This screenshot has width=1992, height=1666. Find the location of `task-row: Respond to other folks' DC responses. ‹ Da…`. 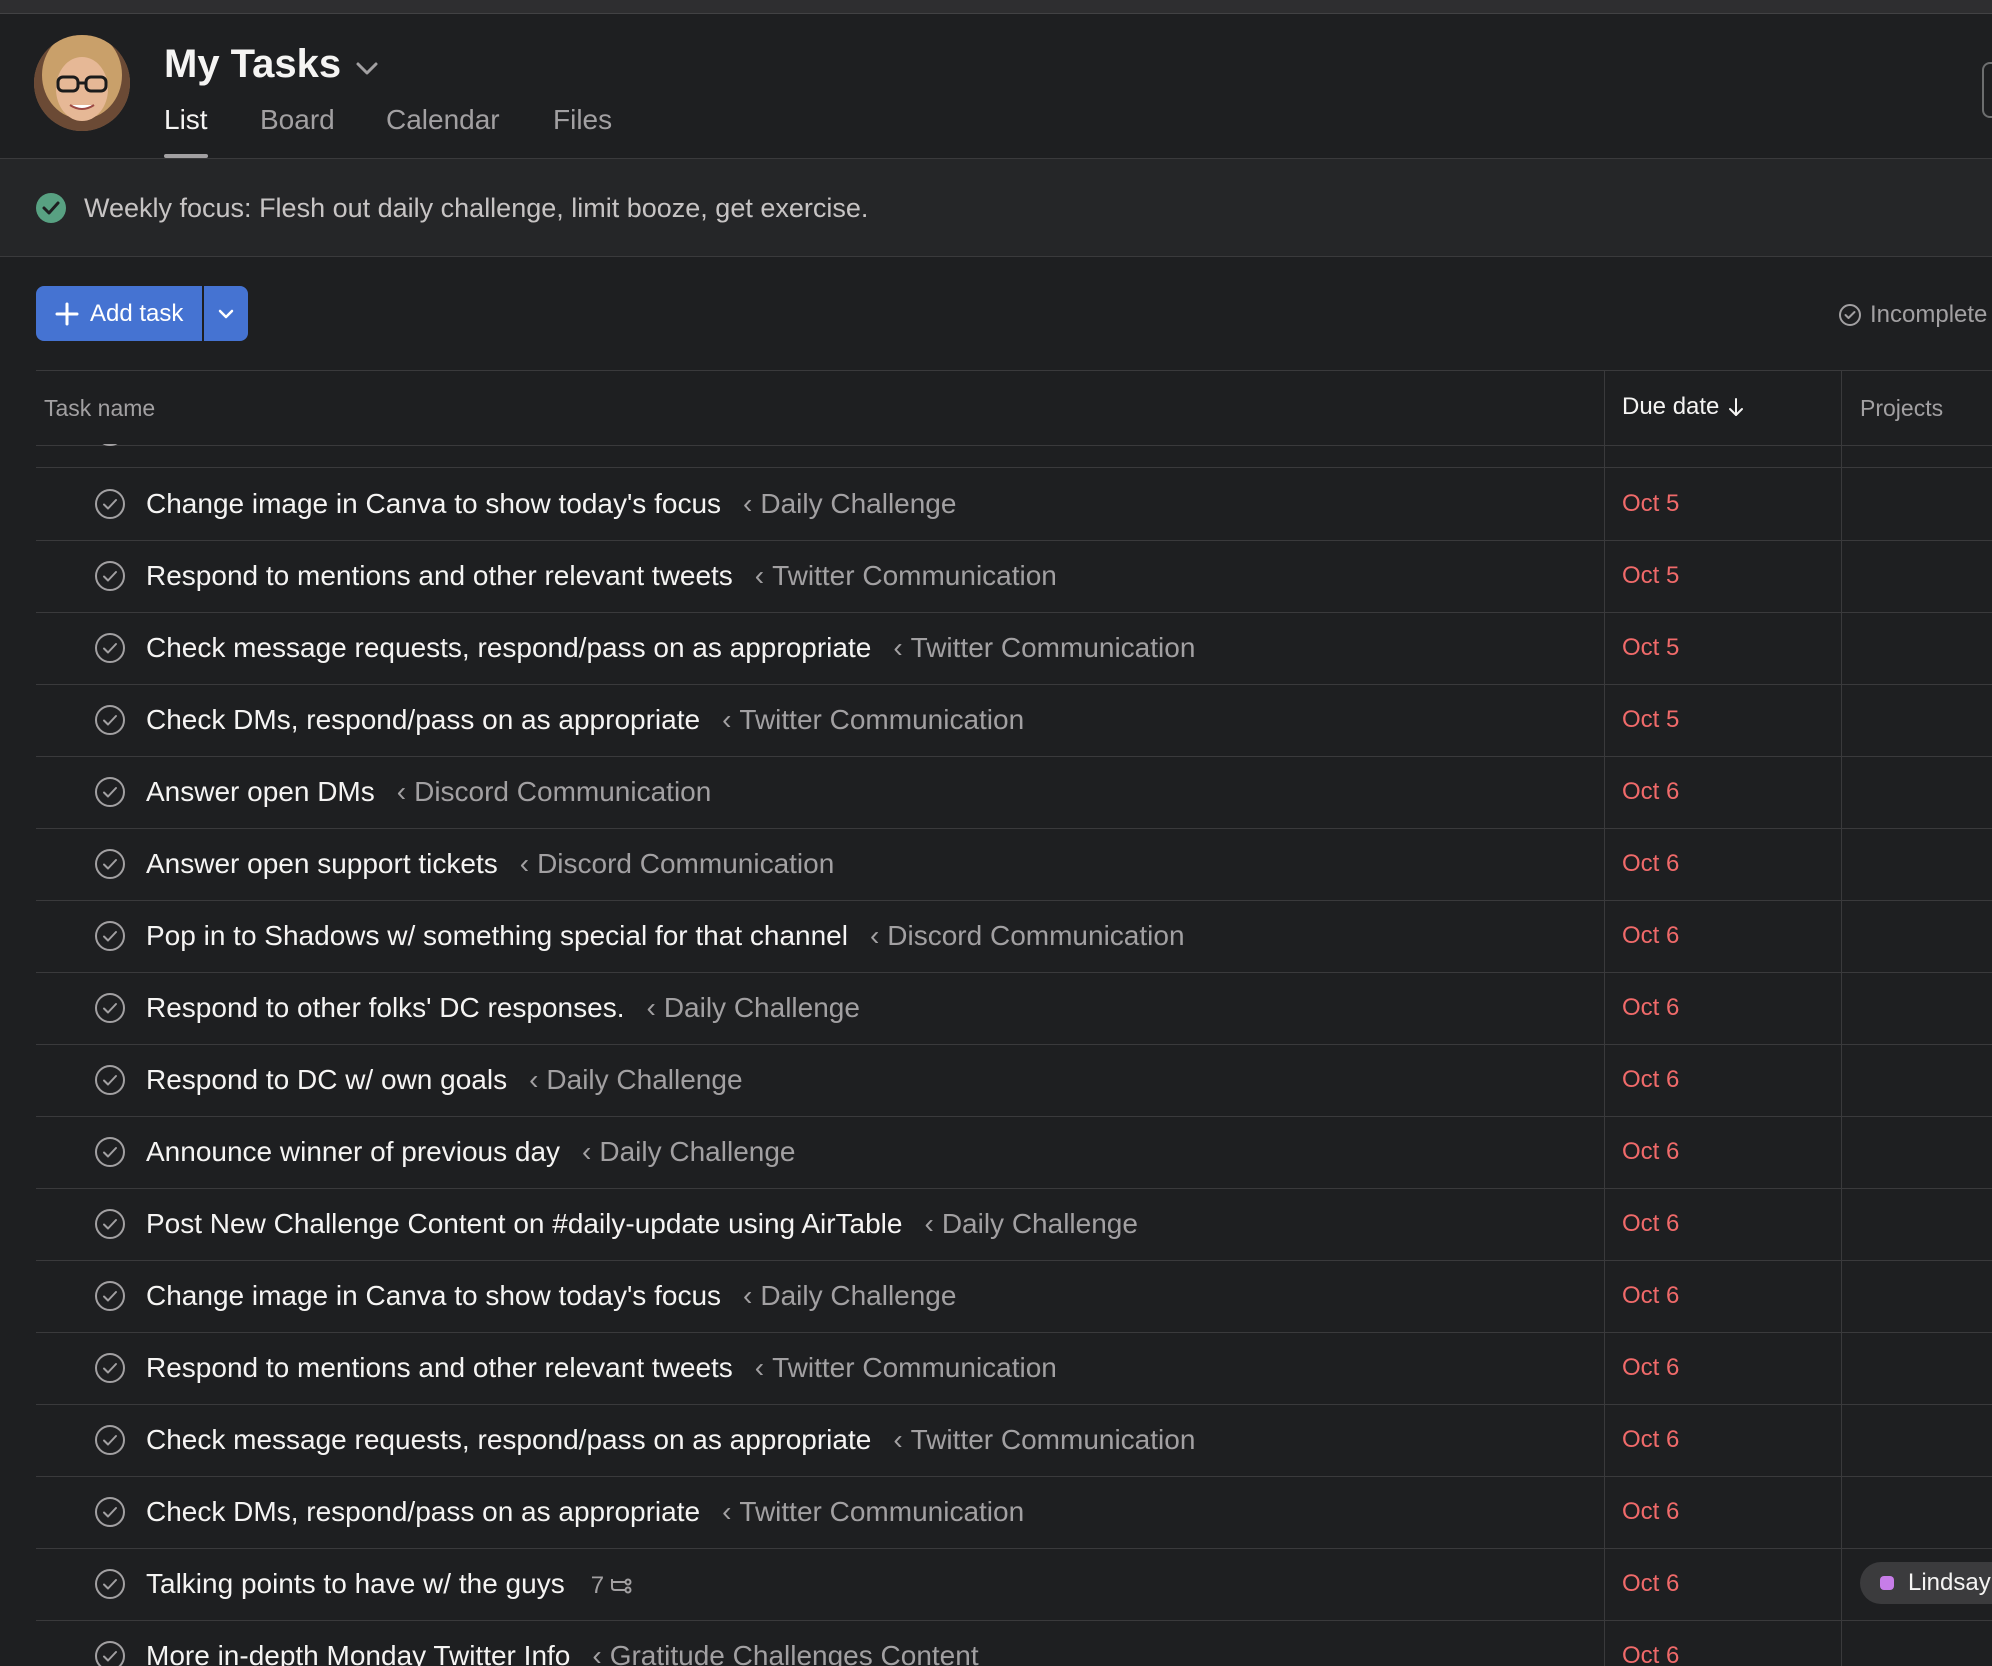

task-row: Respond to other folks' DC responses. ‹ Da… is located at coordinates (1014, 1008).